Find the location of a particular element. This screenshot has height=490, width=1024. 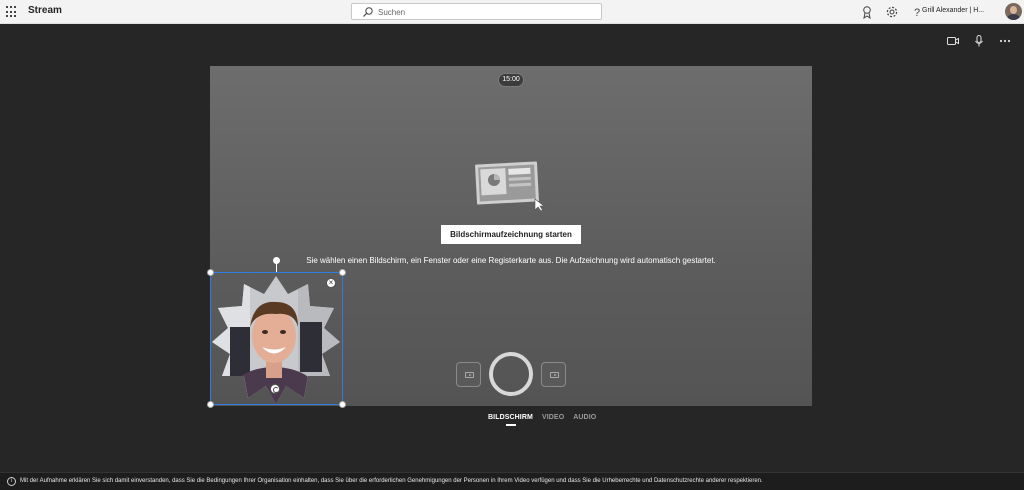

resize-handle-bottom-left is located at coordinates (210, 404).